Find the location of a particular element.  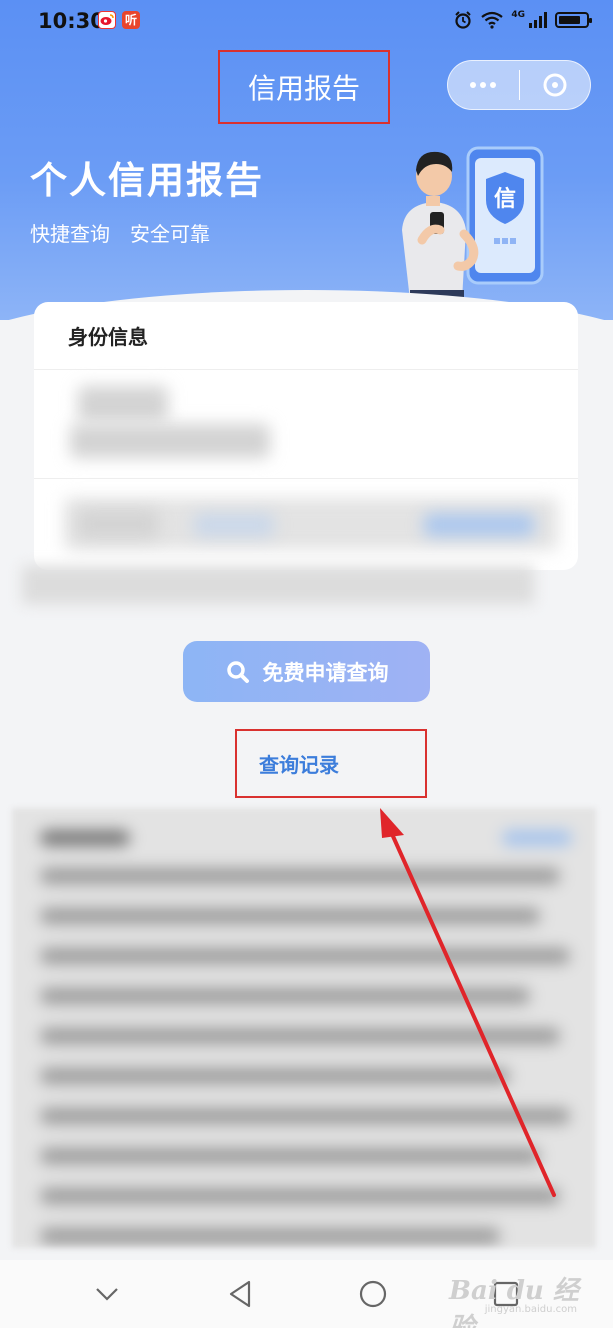

identity-card-title: 身份信息 is located at coordinates (306, 336).